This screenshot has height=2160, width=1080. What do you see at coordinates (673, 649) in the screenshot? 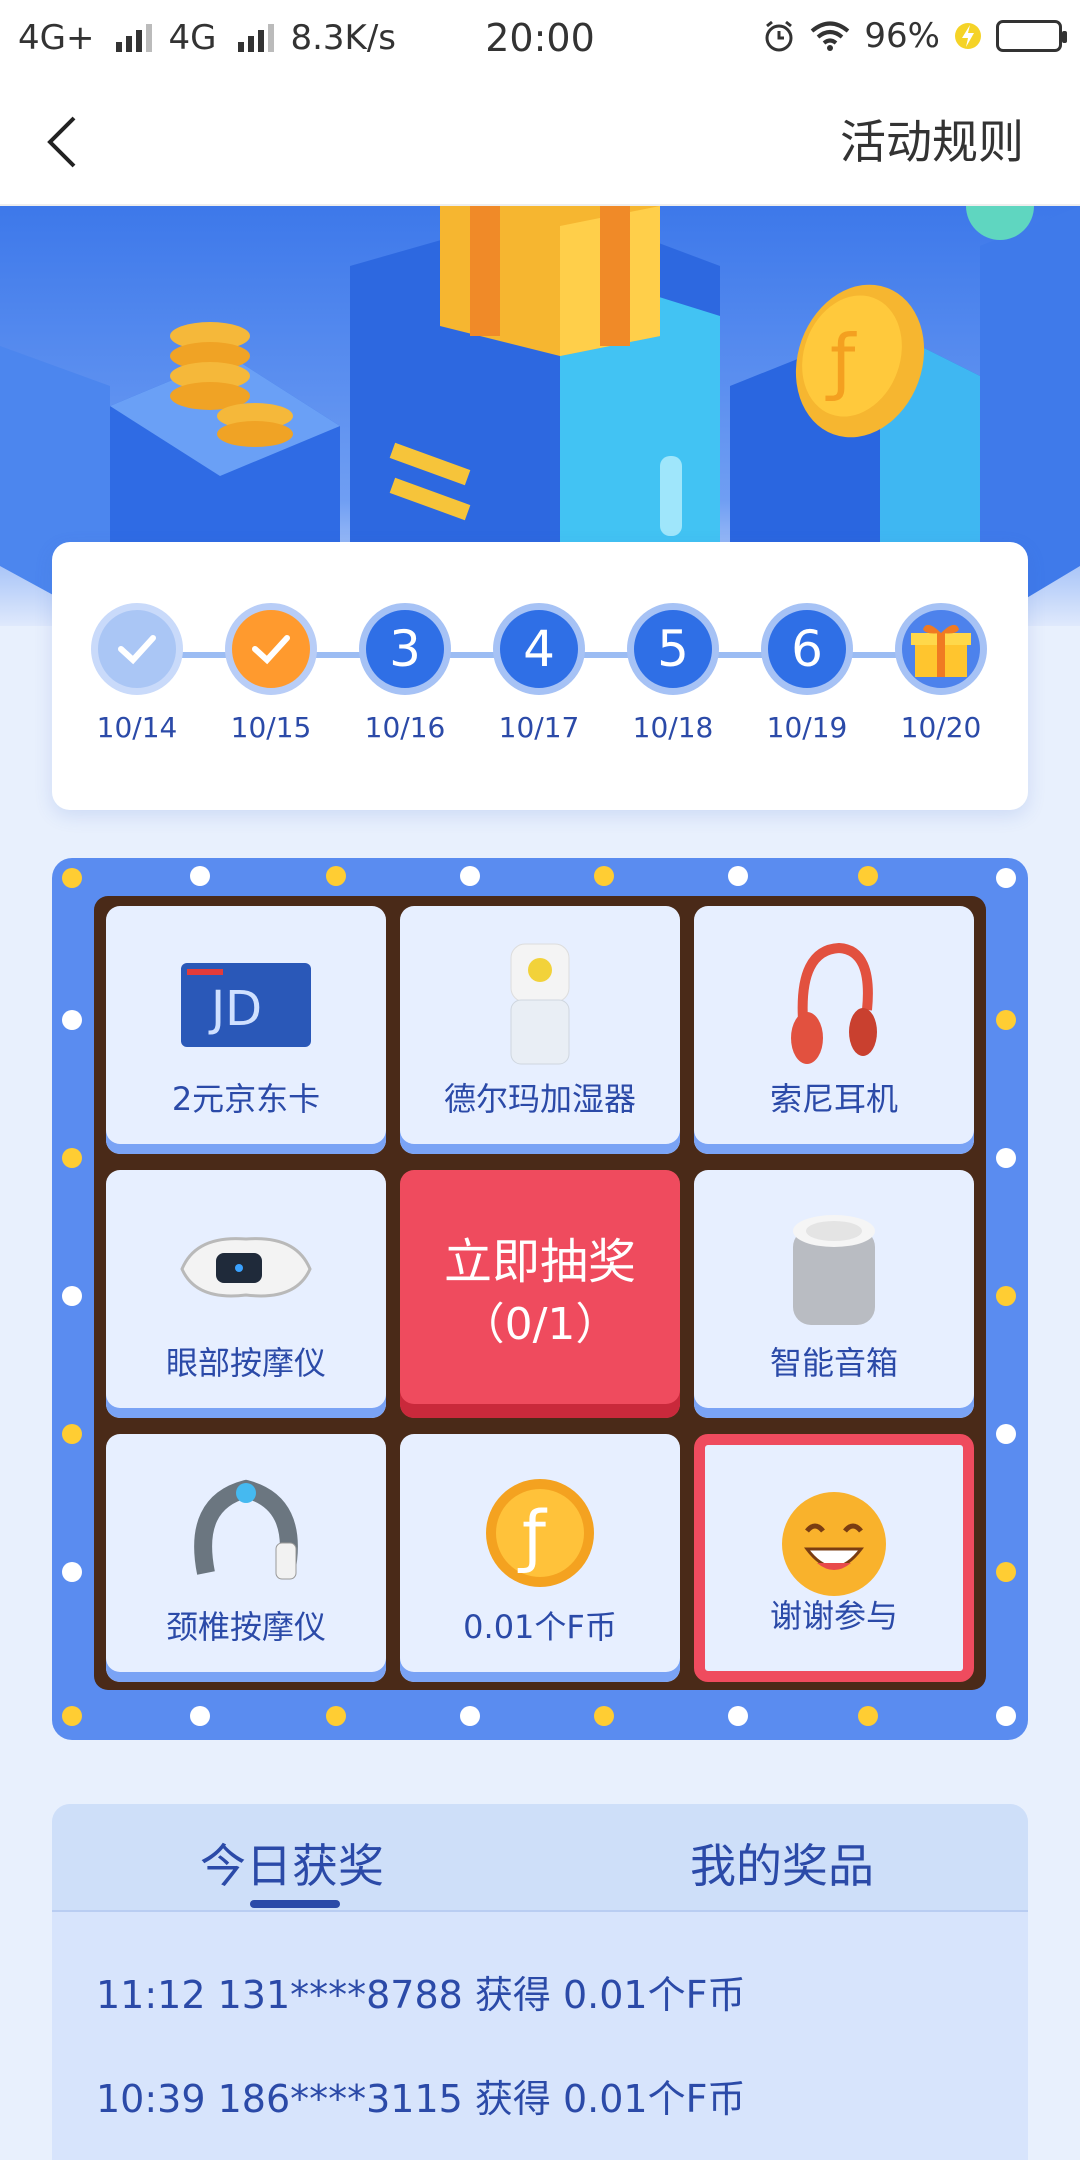
I see `day-number: 5` at bounding box center [673, 649].